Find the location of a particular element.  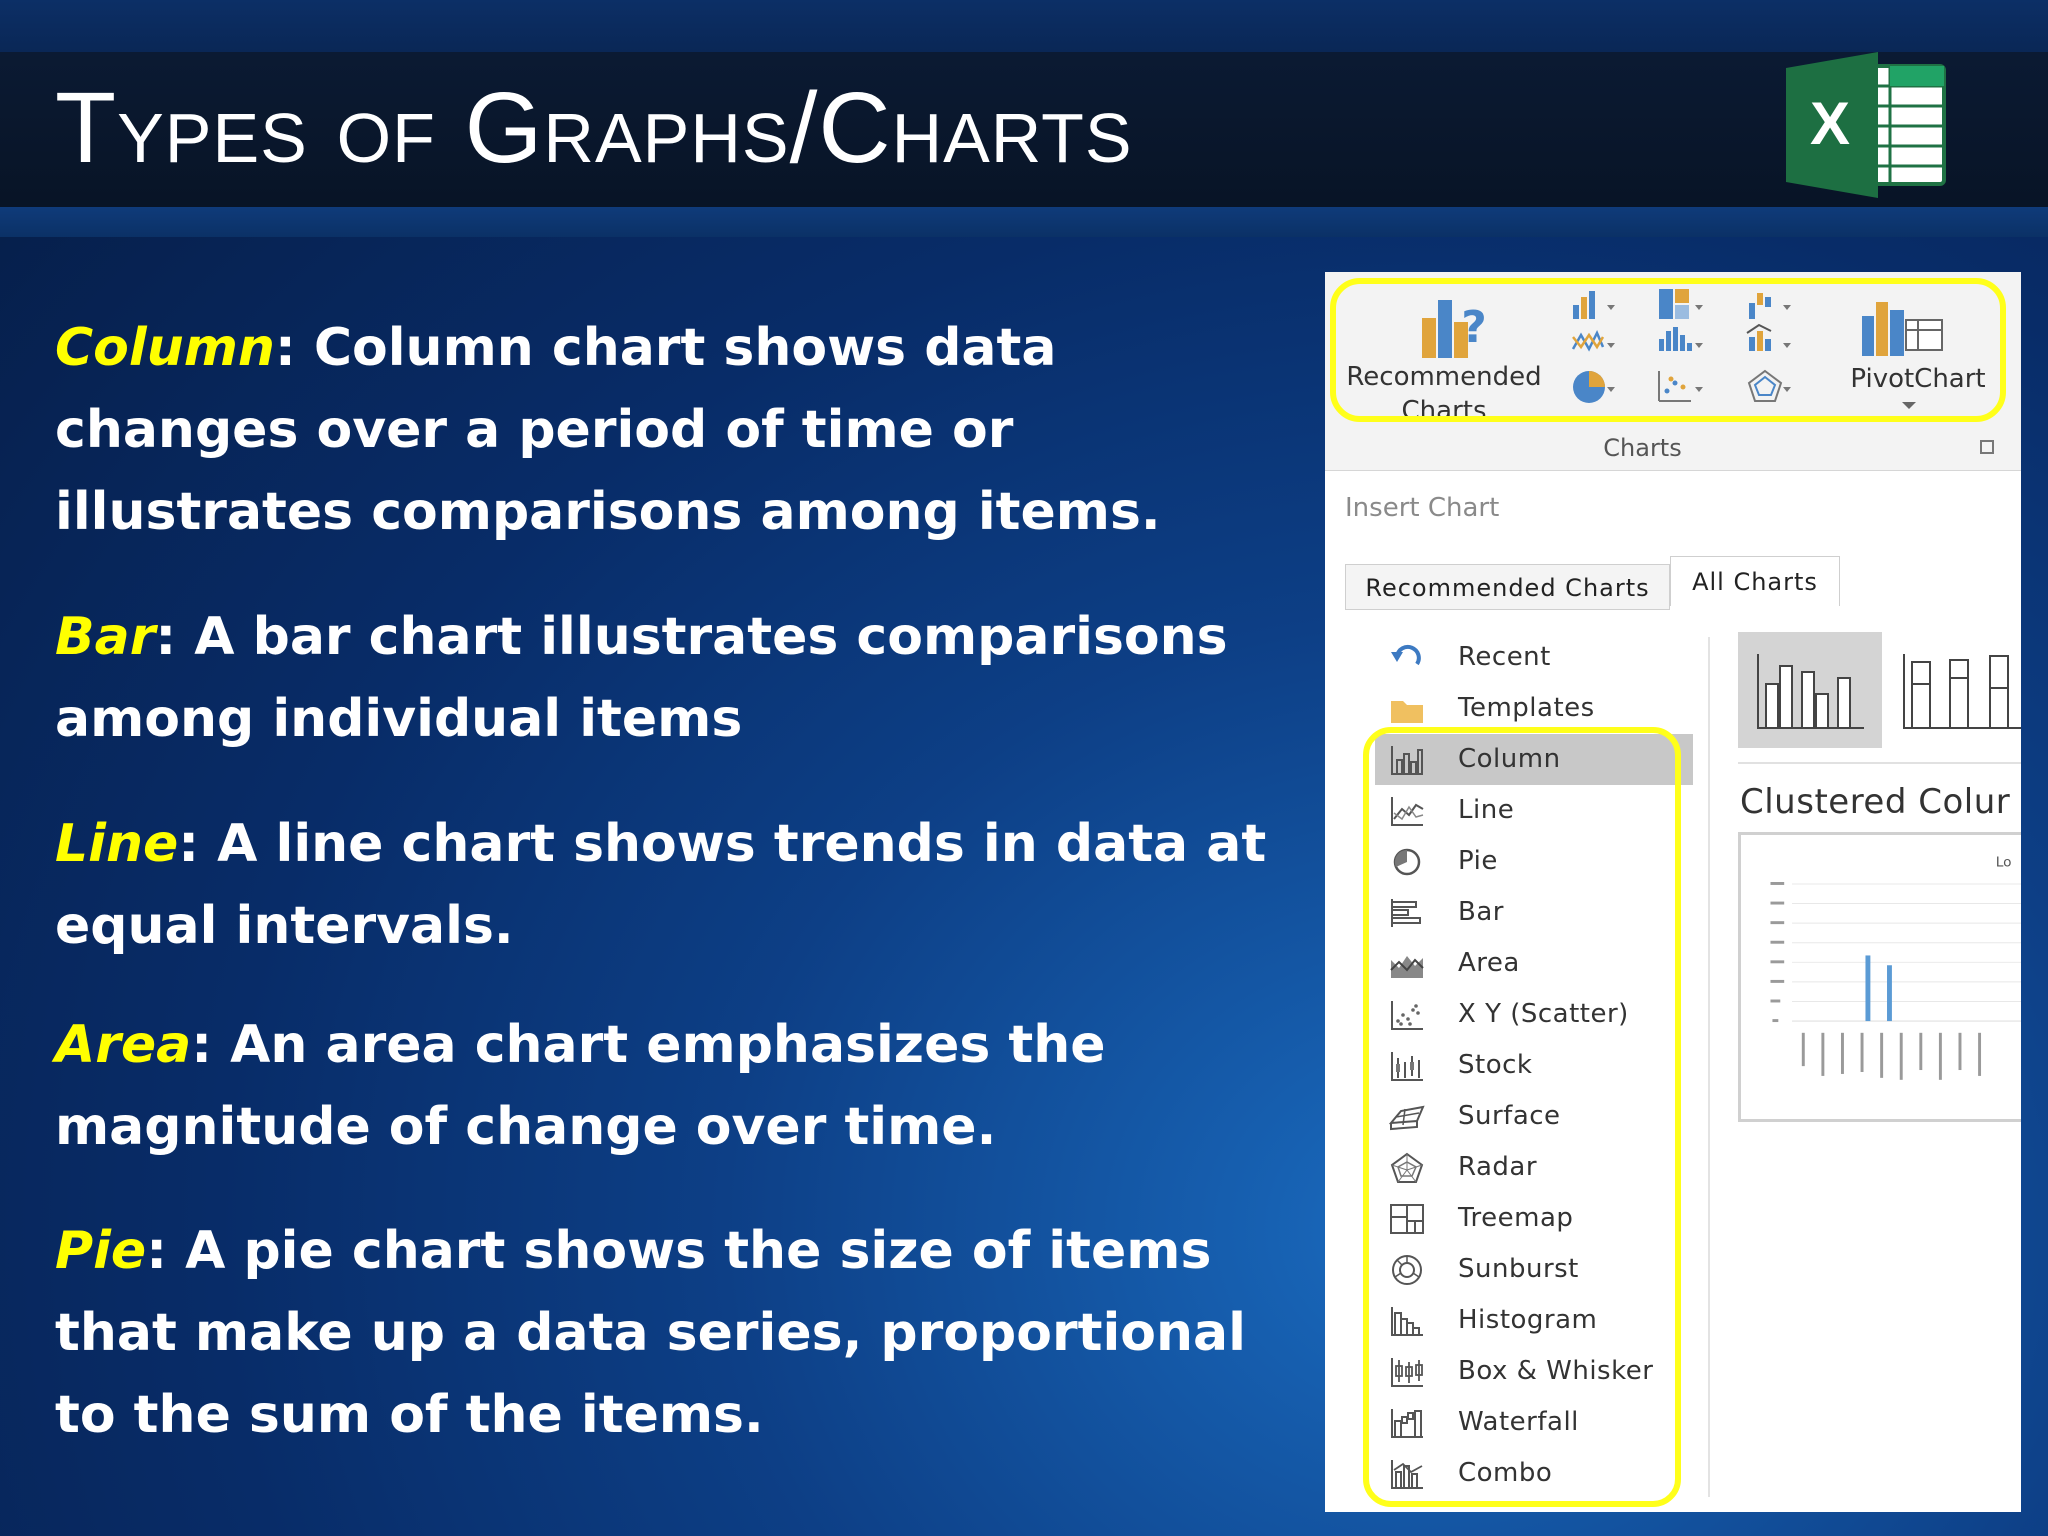

charts-group-label: Charts is located at coordinates (1642, 448).